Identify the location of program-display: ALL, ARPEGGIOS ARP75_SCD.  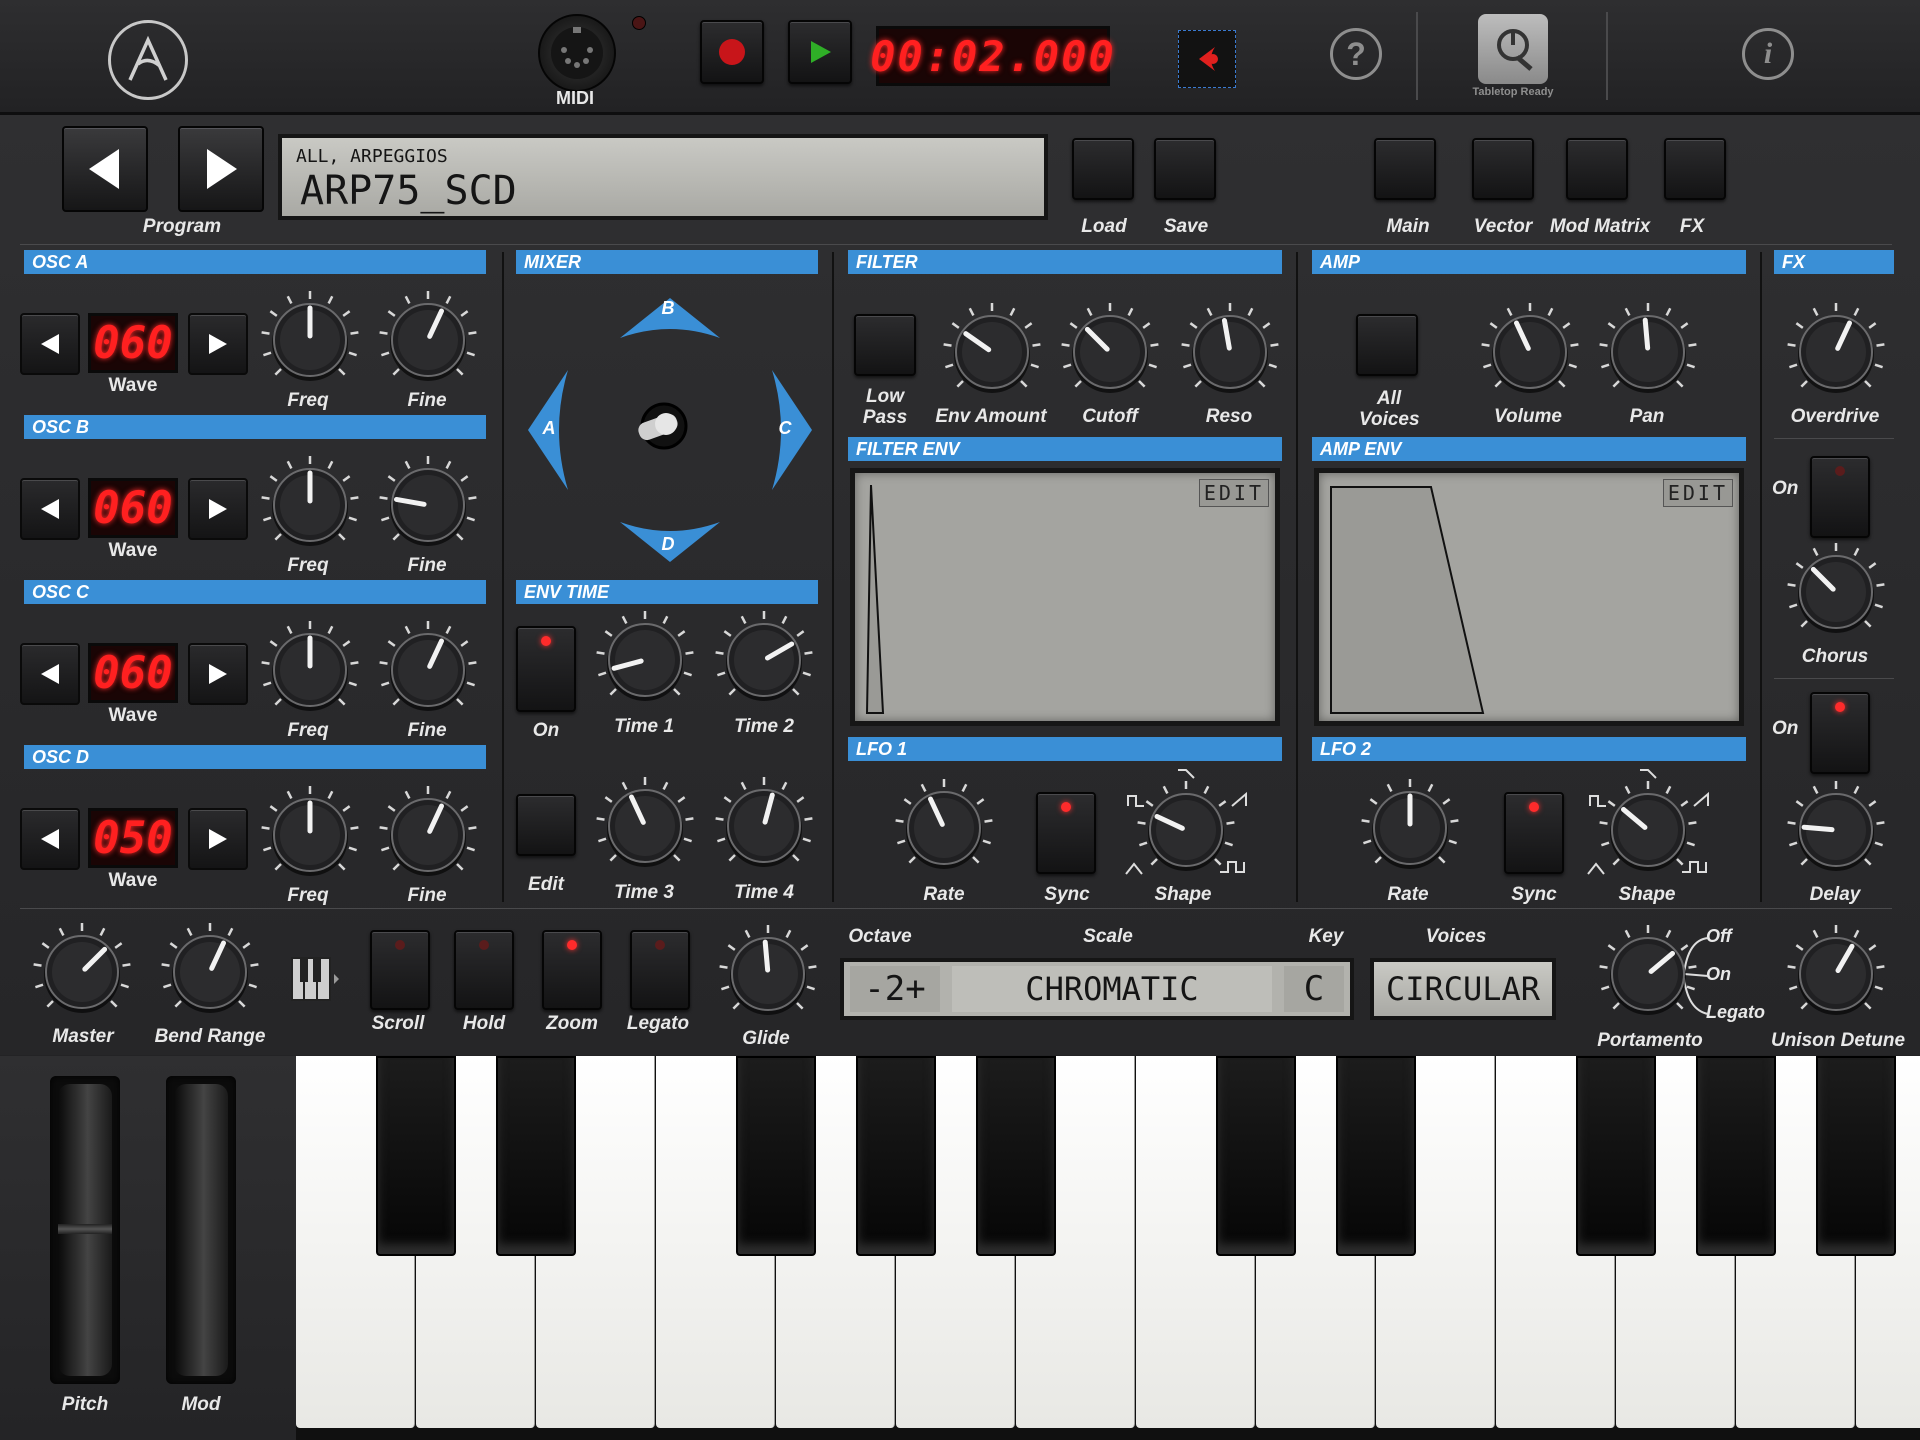
(663, 177).